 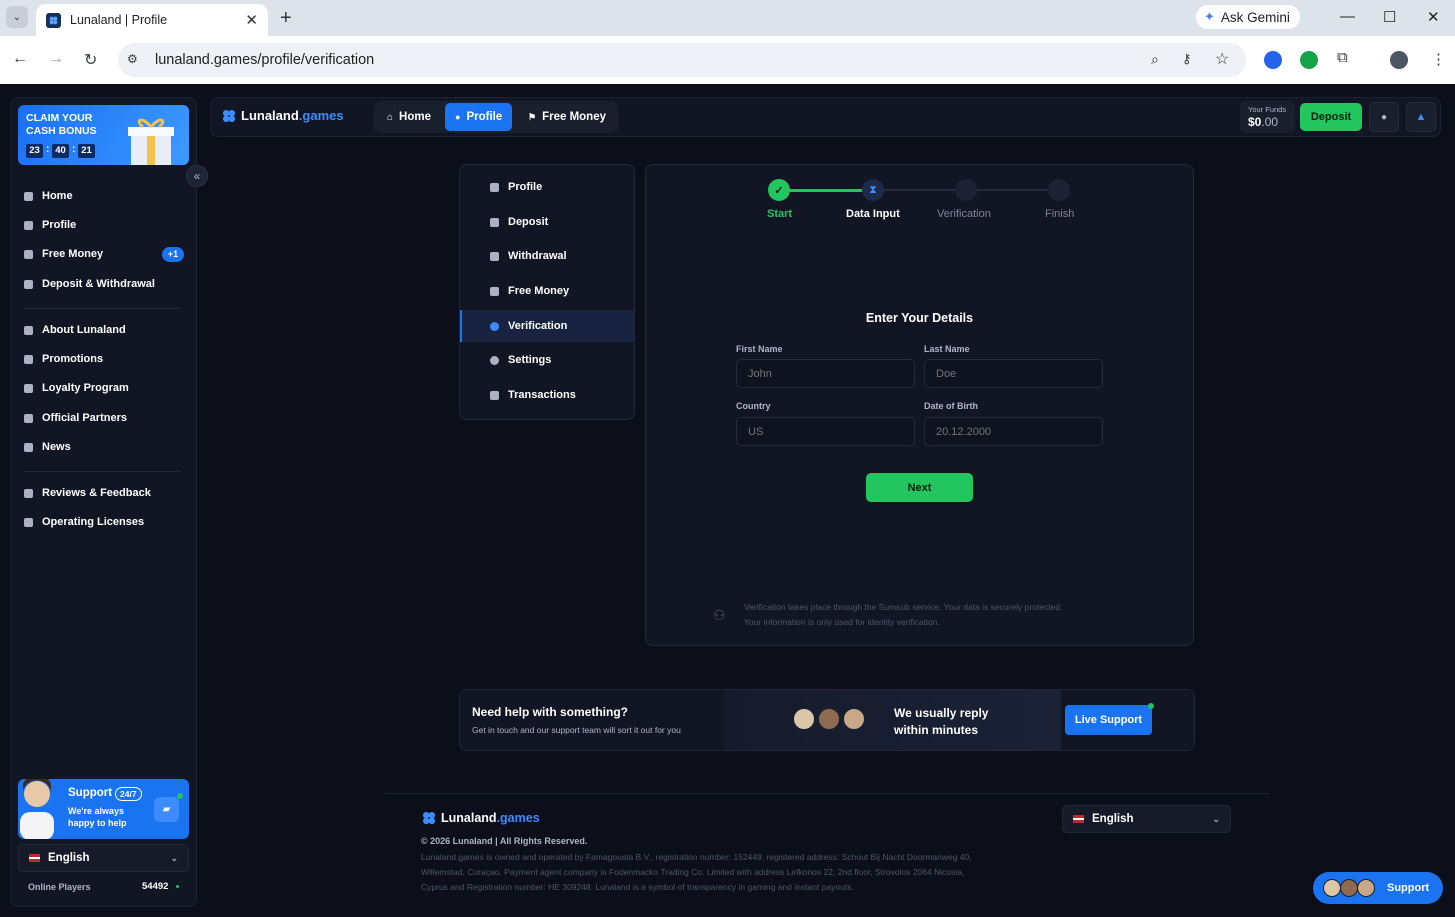 What do you see at coordinates (75, 330) in the screenshot?
I see `sidebar-item-about: About Lunaland` at bounding box center [75, 330].